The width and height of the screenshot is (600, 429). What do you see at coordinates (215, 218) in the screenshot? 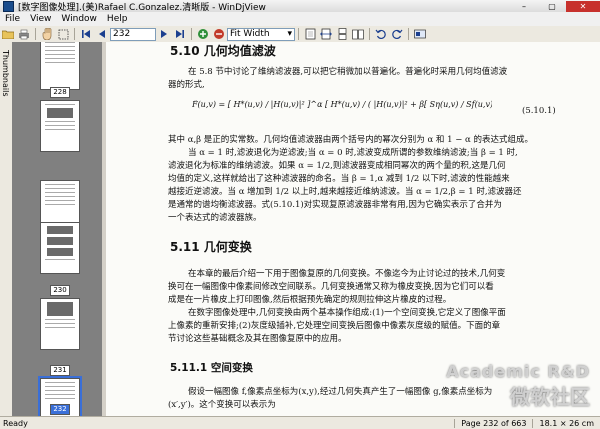
I see `paragraph-line: 一个表达式的滤波器族。` at bounding box center [215, 218].